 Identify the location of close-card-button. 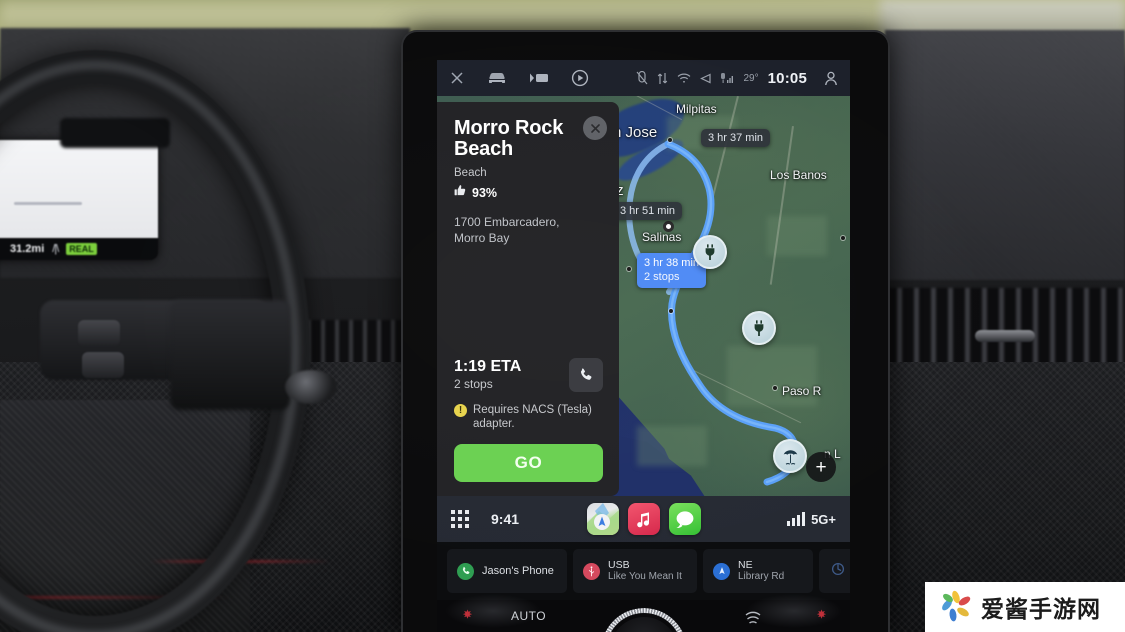
(595, 128).